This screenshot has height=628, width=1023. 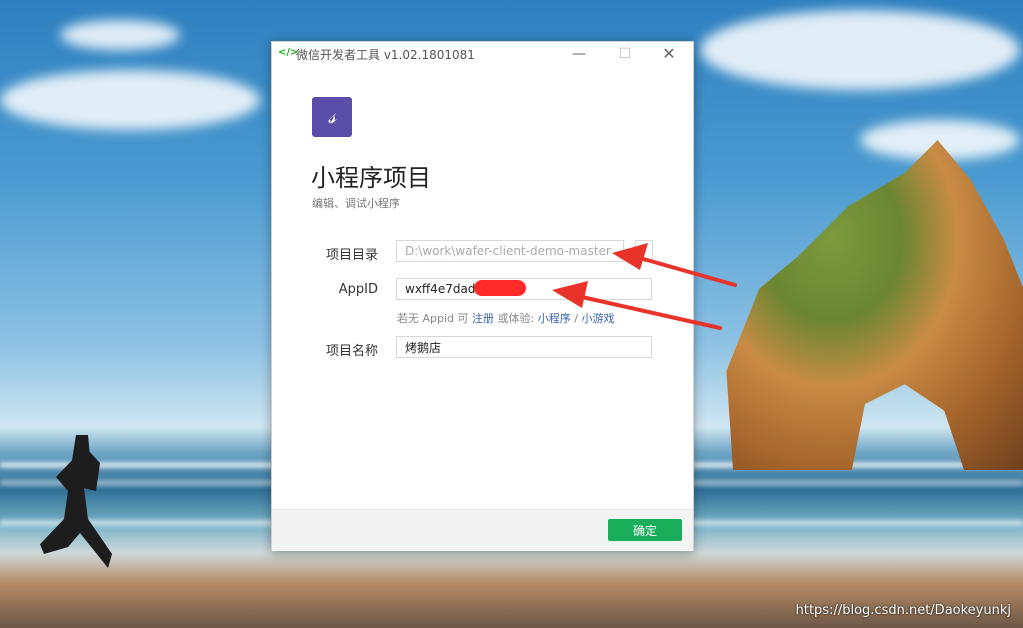 I want to click on arrow-to-project-dir, so click(x=687, y=271).